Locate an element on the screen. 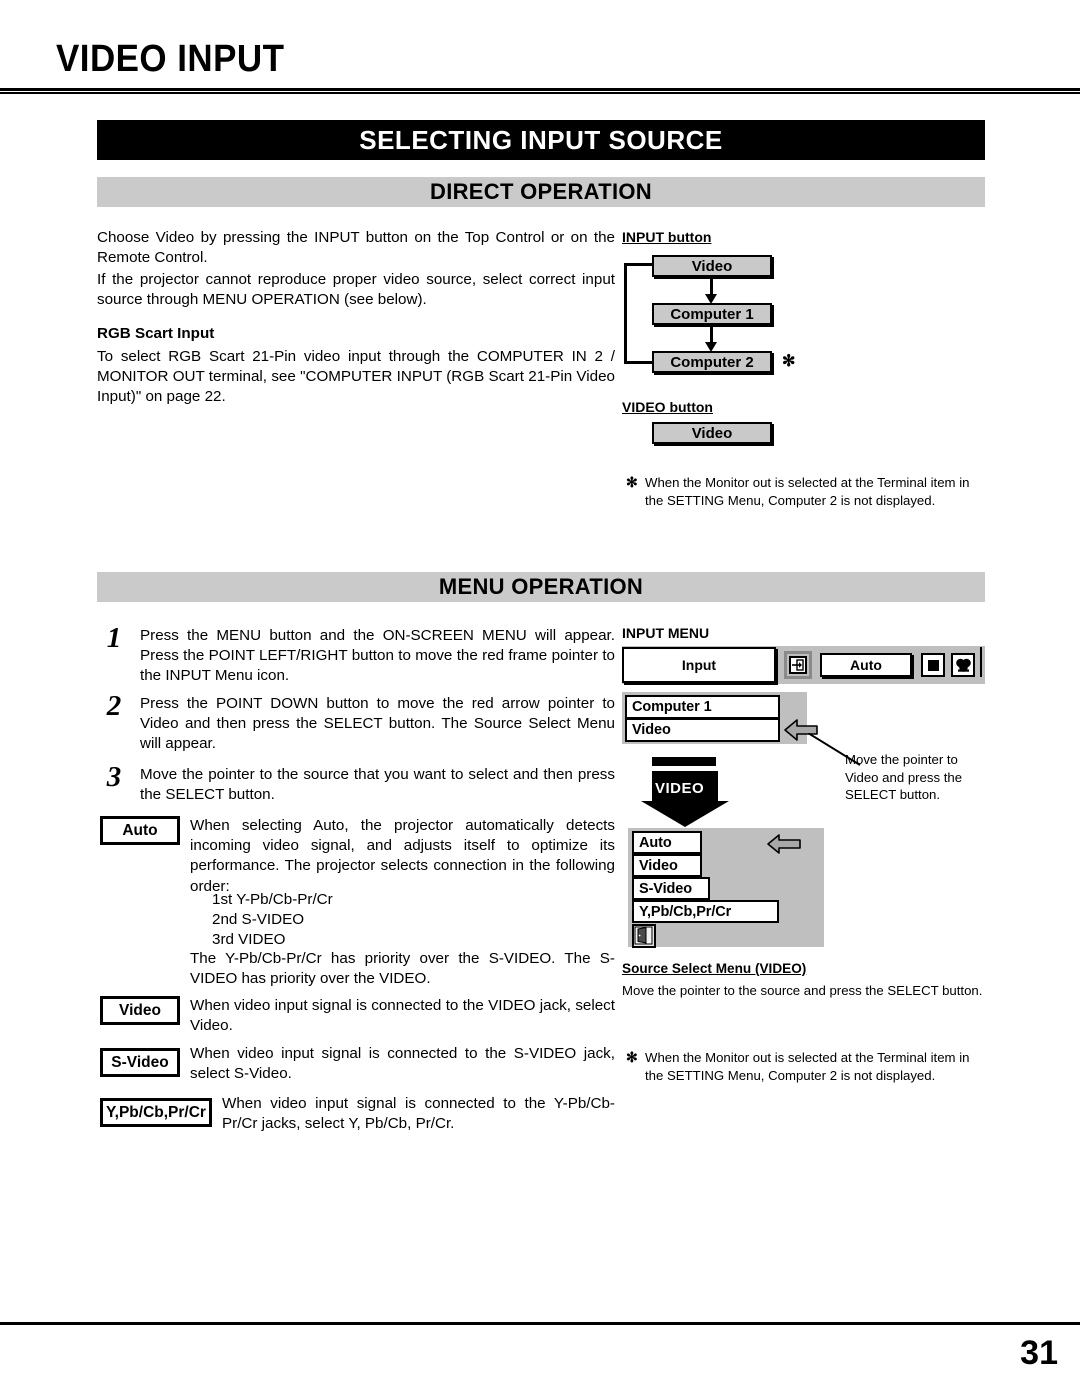 The height and width of the screenshot is (1397, 1080). exit-door-icon-glyph is located at coordinates (643, 935).